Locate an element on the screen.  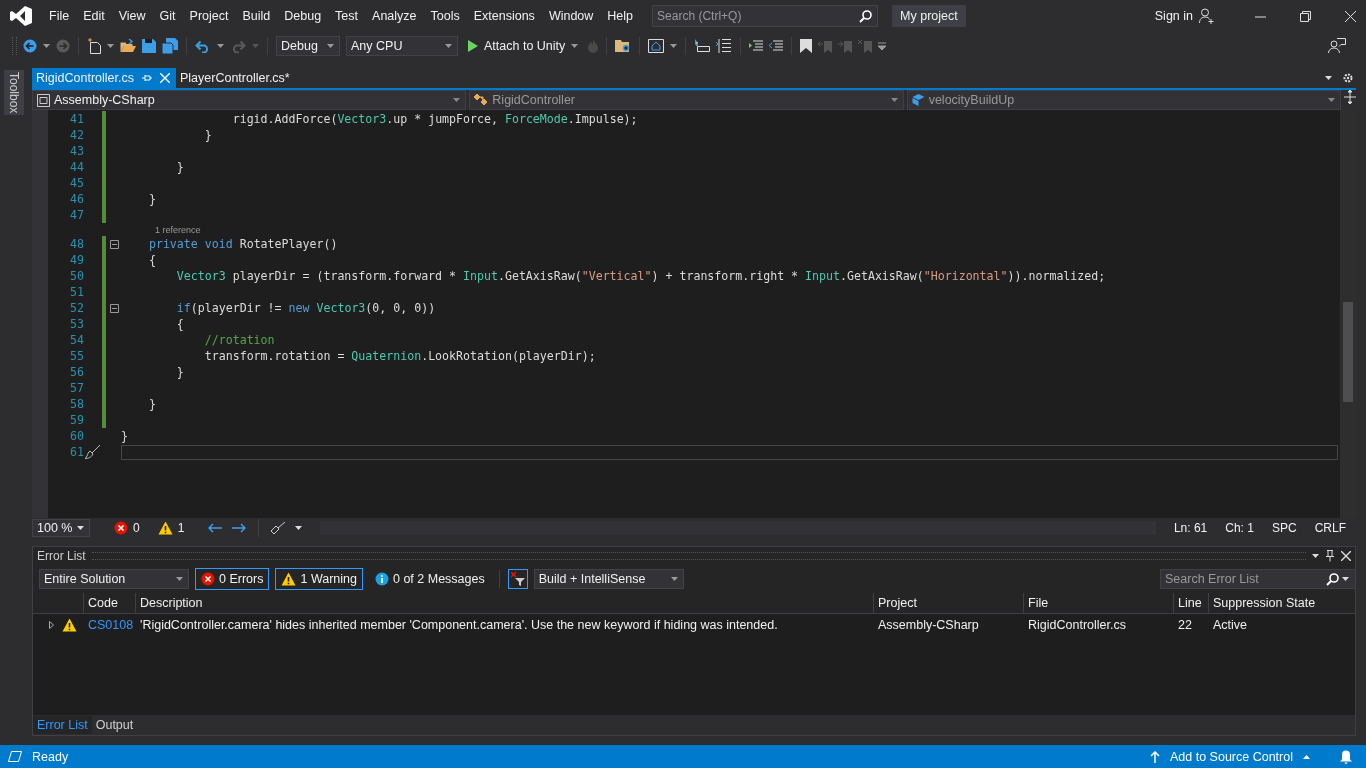
line-ending-indicator: CRLF is located at coordinates (1330, 528).